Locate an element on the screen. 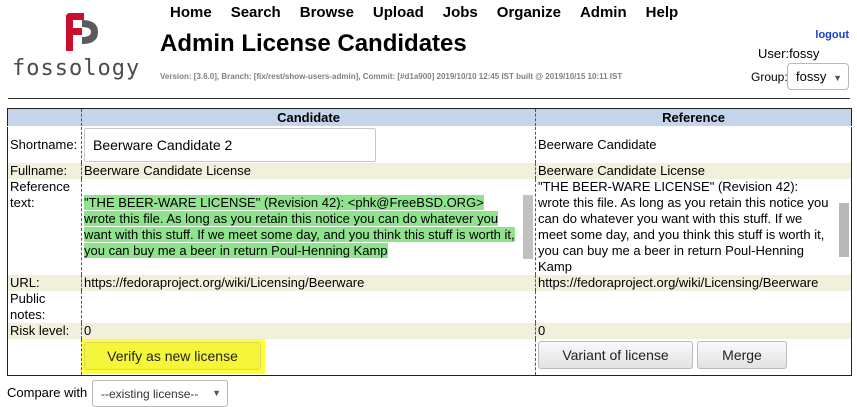 This screenshot has height=407, width=857. cell-reference-actions: Variant of license Merge is located at coordinates (693, 356).